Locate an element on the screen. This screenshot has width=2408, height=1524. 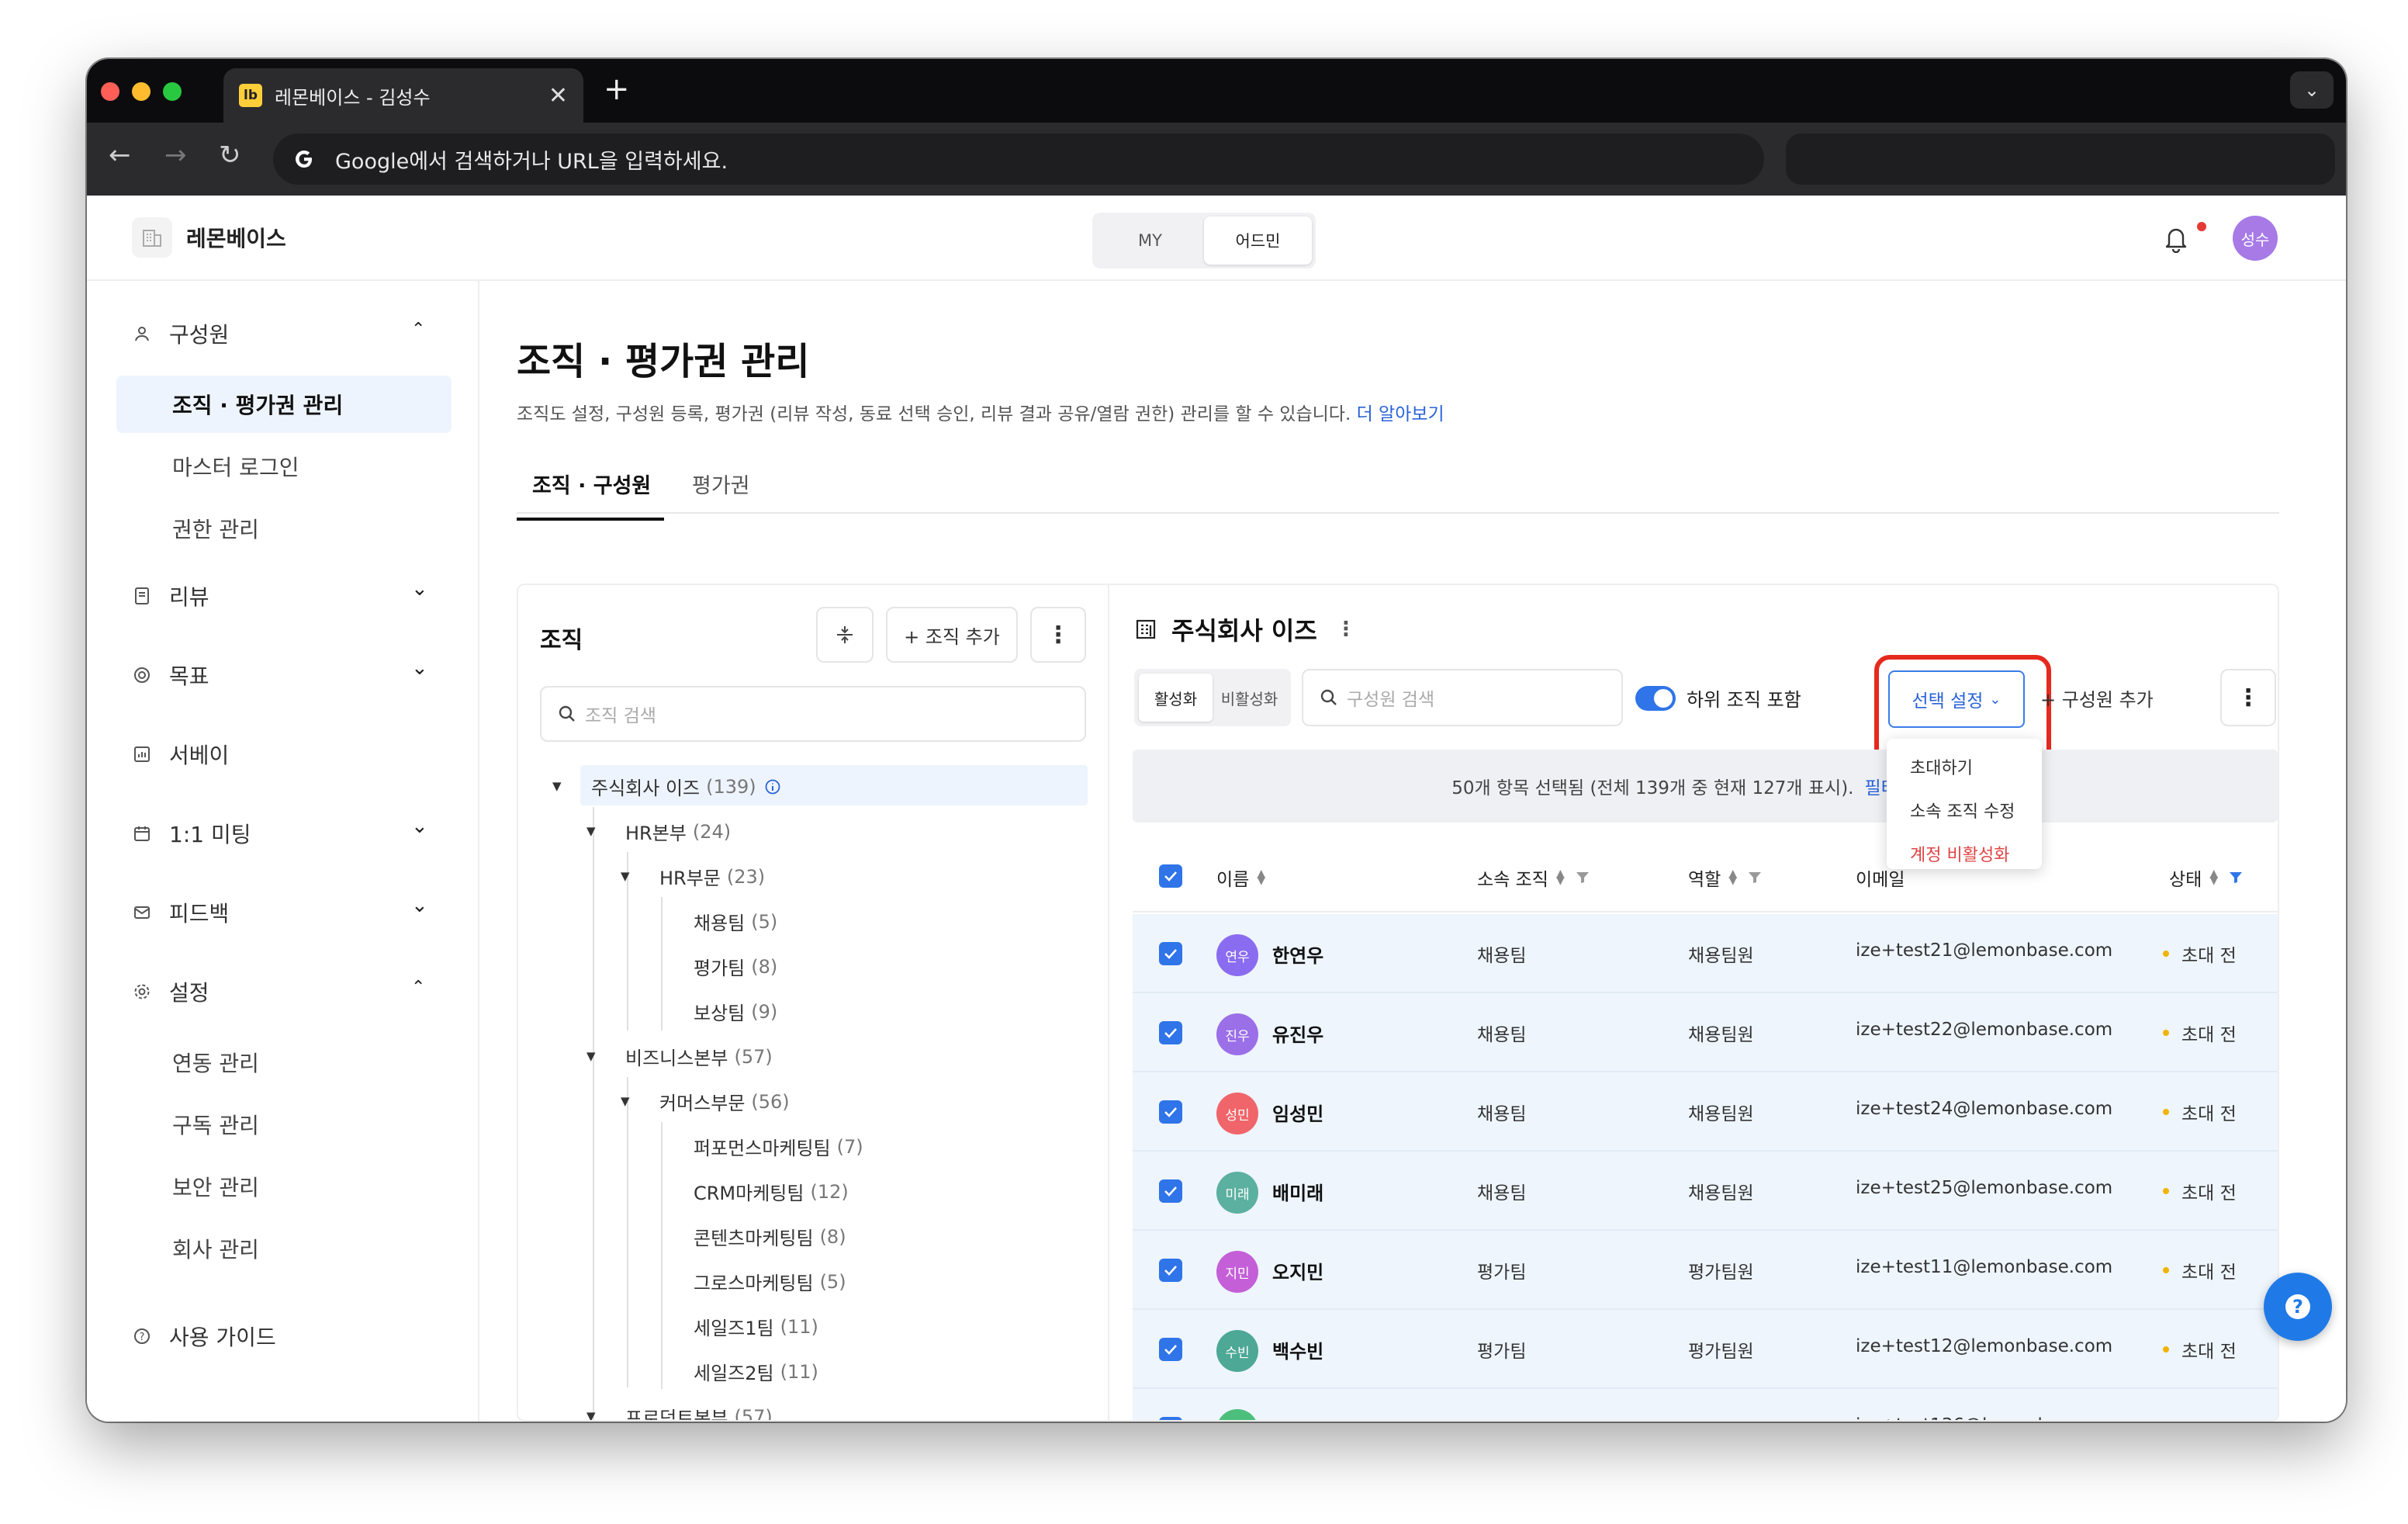
browser-tab: lb 레몬베이스 - 김성수 ✕ is located at coordinates (403, 96).